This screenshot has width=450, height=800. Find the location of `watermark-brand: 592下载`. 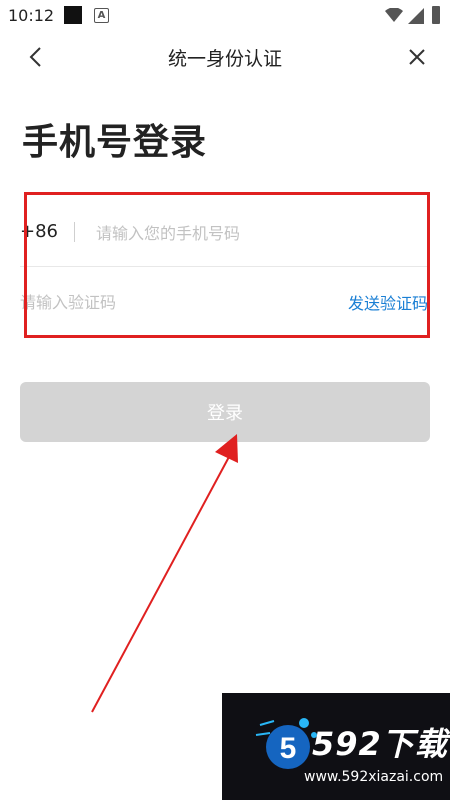

watermark-brand: 592下载 is located at coordinates (380, 744).